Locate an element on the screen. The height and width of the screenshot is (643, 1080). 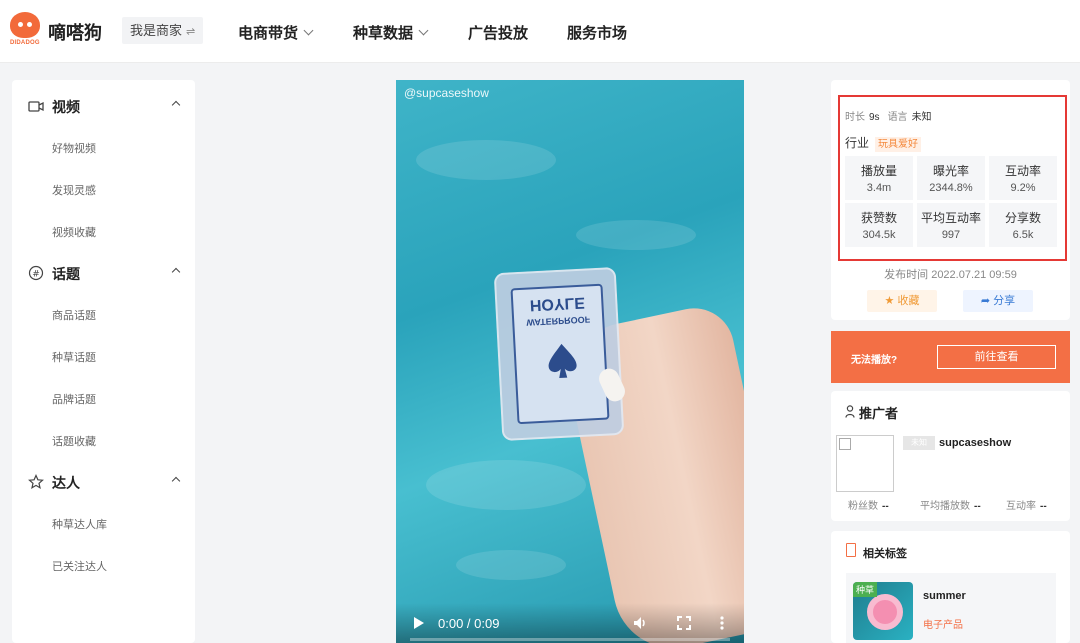
card-sub: WATERPROOF is located at coordinates (558, 321).